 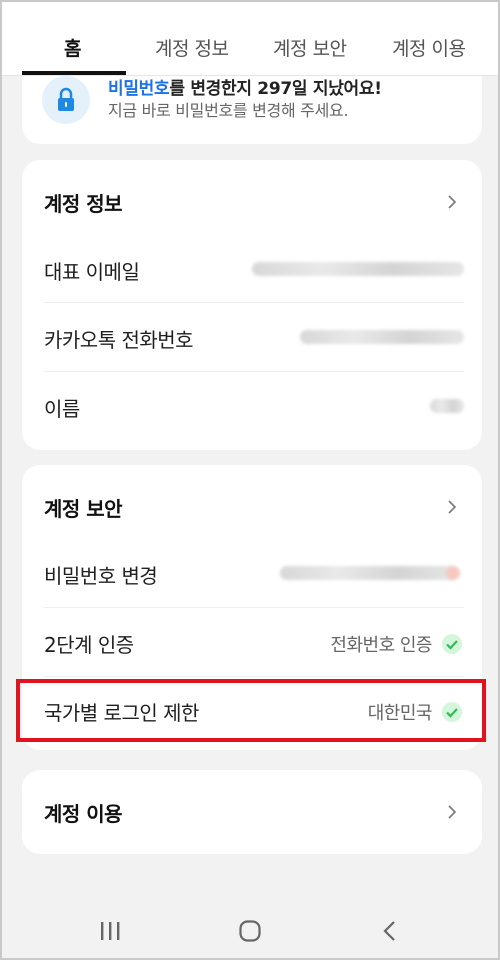 I want to click on lock-icon, so click(x=66, y=100).